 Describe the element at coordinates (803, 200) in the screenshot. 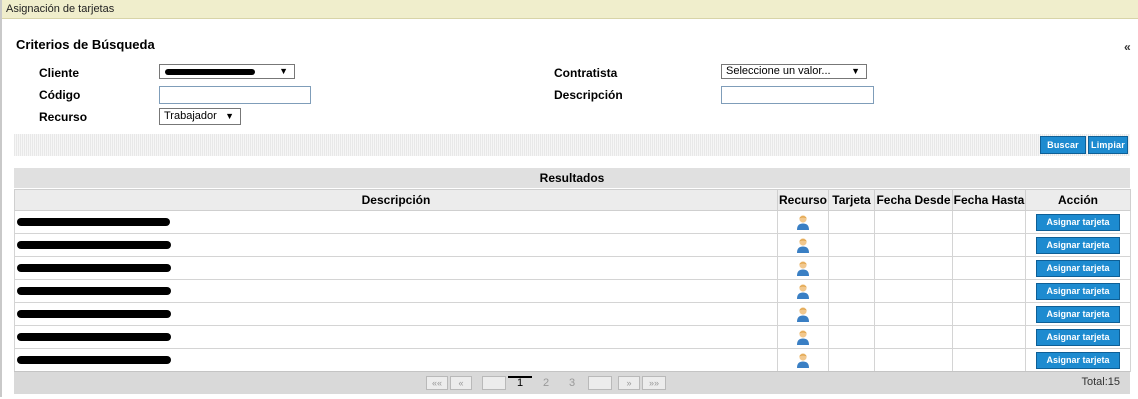

I see `col-recurso: Recurso` at that location.